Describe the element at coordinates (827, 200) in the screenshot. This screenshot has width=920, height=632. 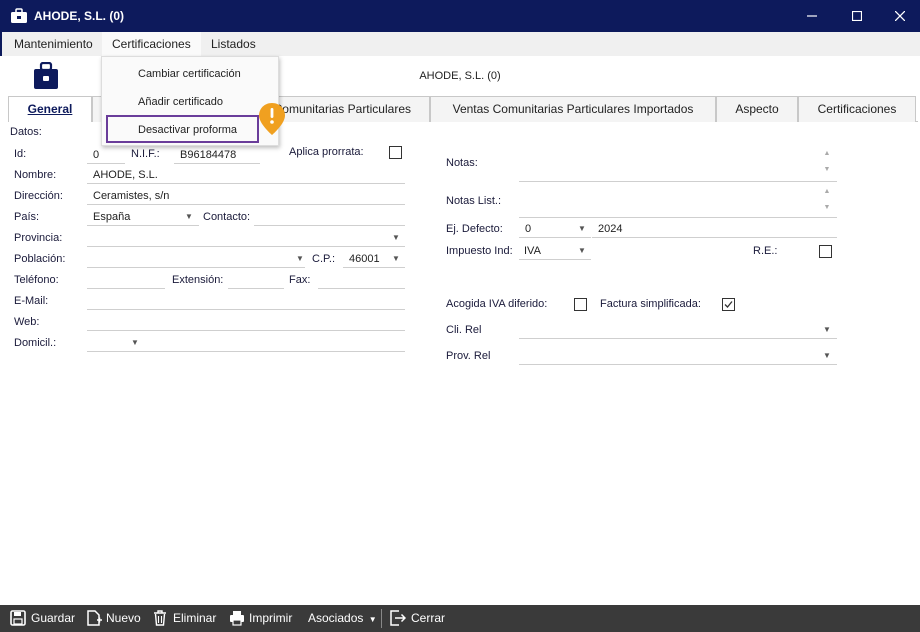
I see `notas-list-scroll: ▲ ▼` at that location.